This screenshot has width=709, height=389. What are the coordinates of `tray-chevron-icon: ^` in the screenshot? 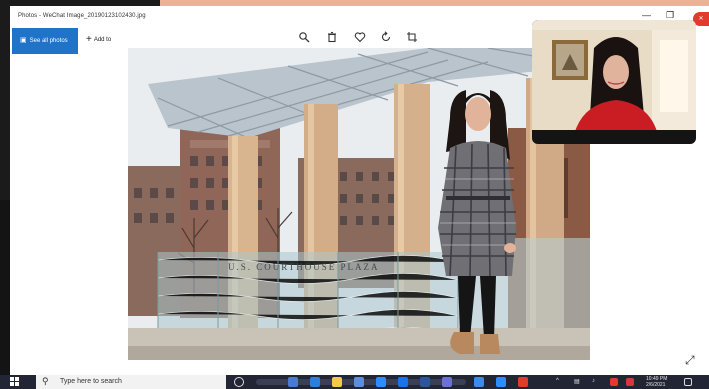 It's located at (557, 381).